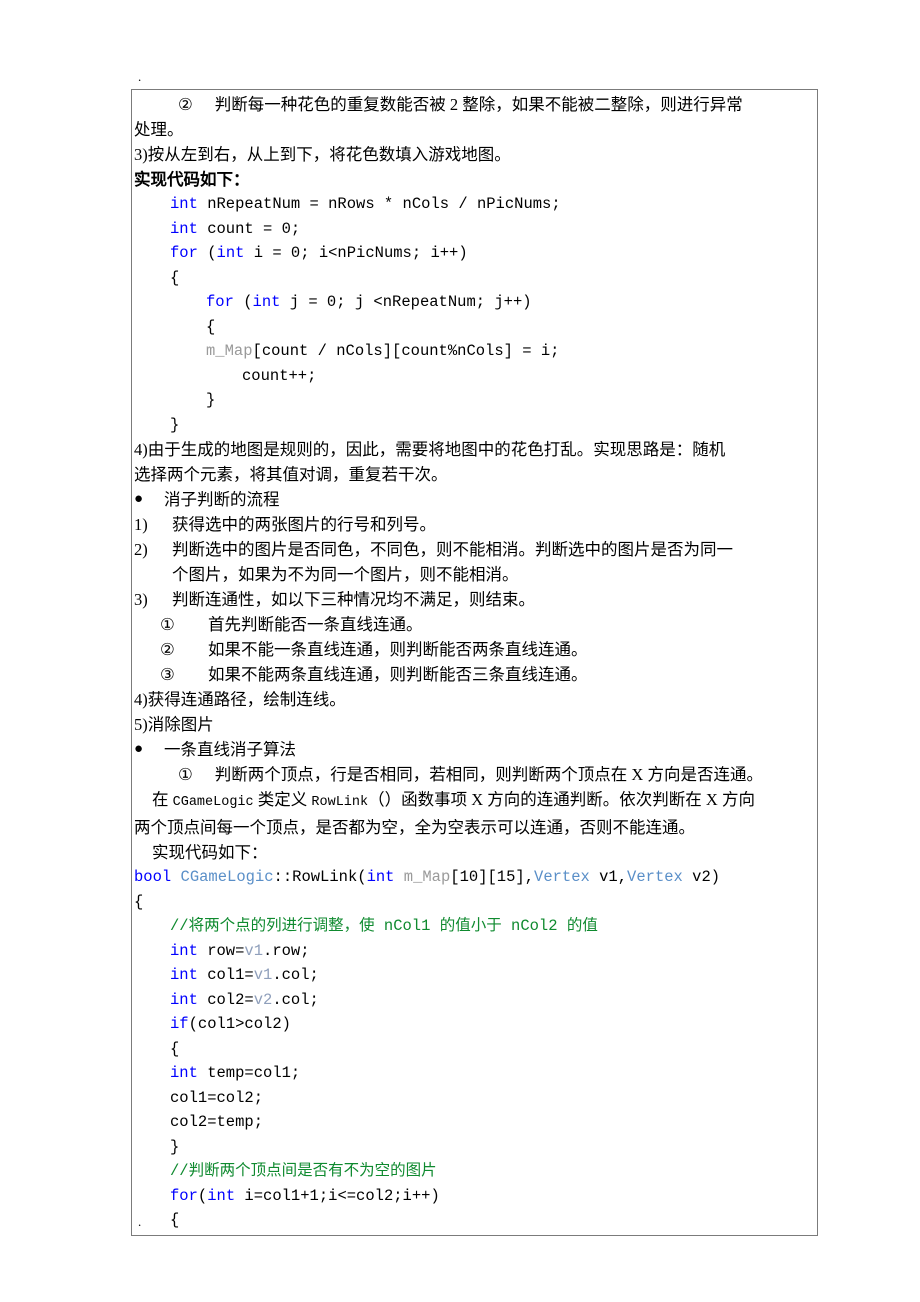 The image size is (920, 1302). Describe the element at coordinates (379, 204) in the screenshot. I see `code-token: nRepeatNum = nRows * nCols / nPicNums;` at that location.